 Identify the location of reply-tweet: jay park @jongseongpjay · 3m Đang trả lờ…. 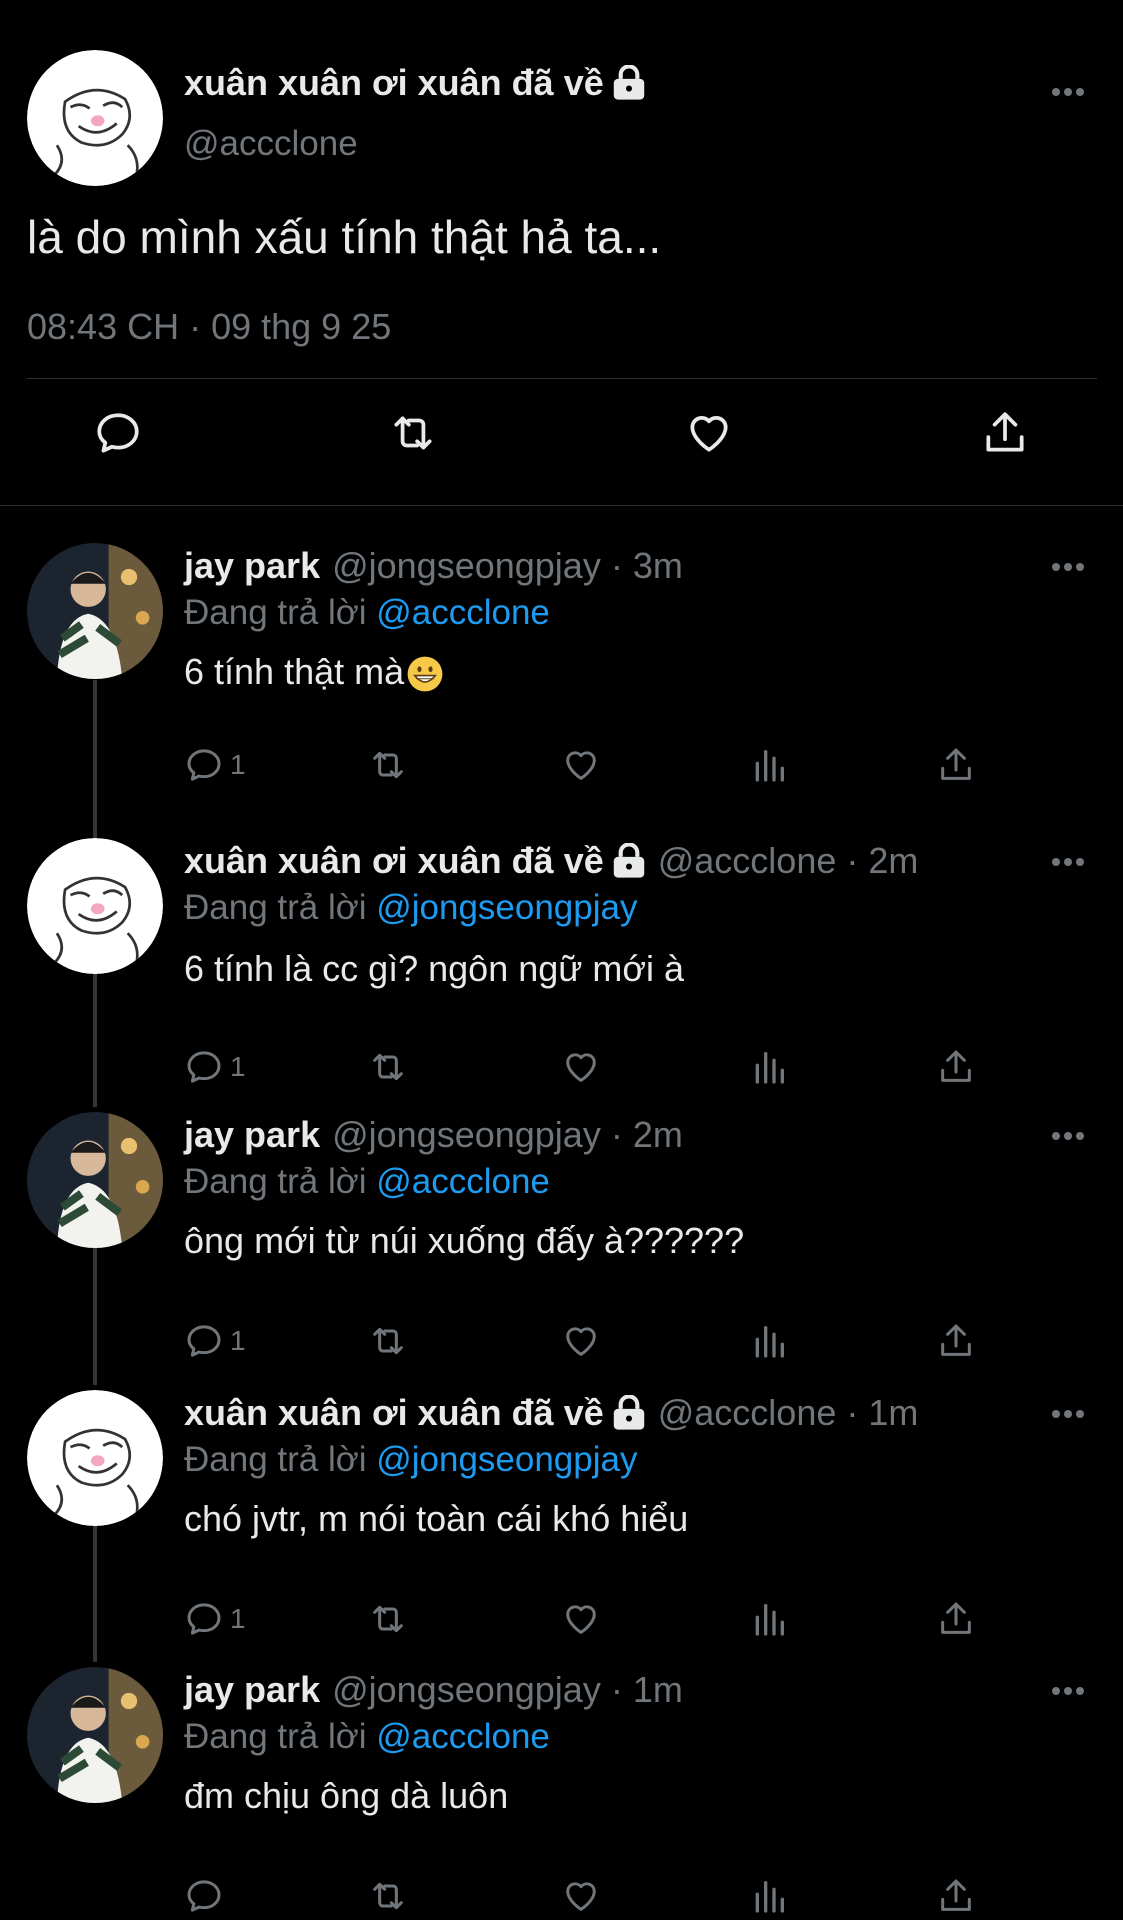
(561, 681).